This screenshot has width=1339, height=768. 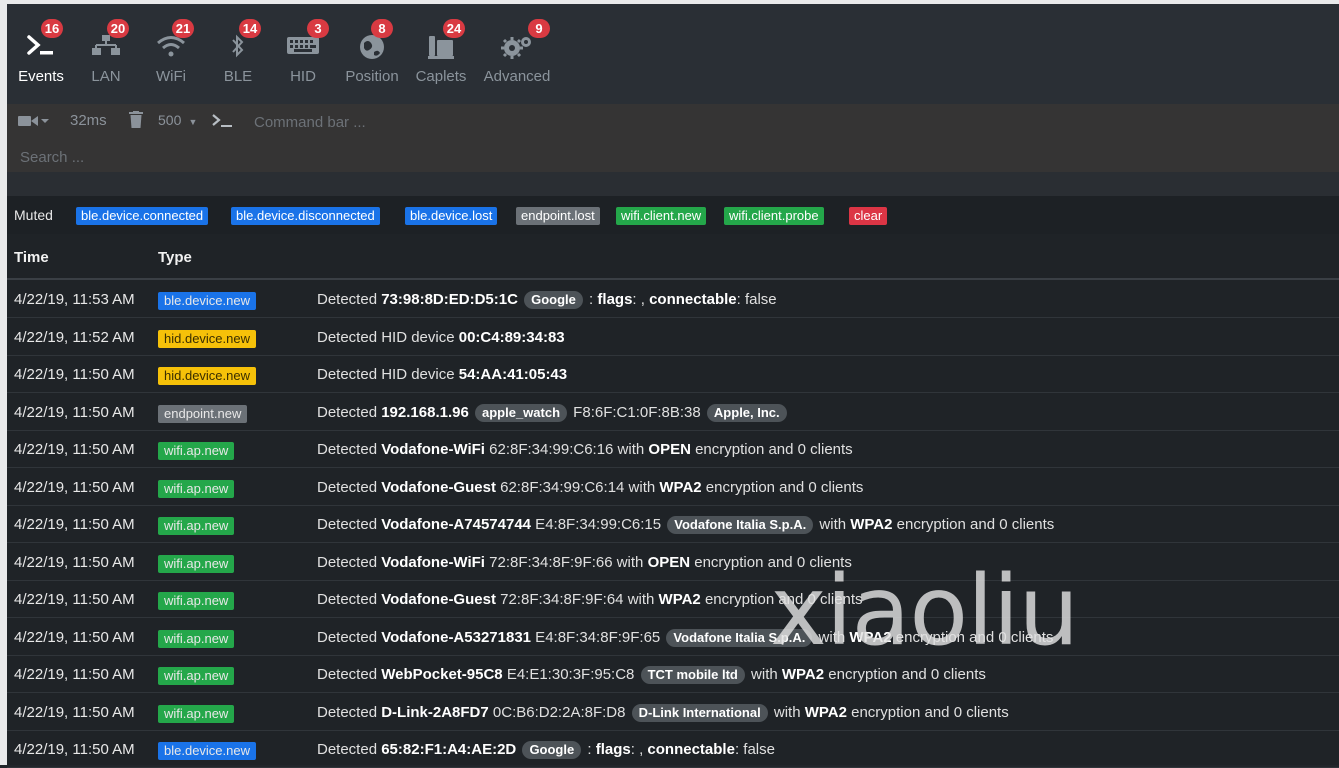 I want to click on keyboard-icon: 3, so click(x=305, y=38).